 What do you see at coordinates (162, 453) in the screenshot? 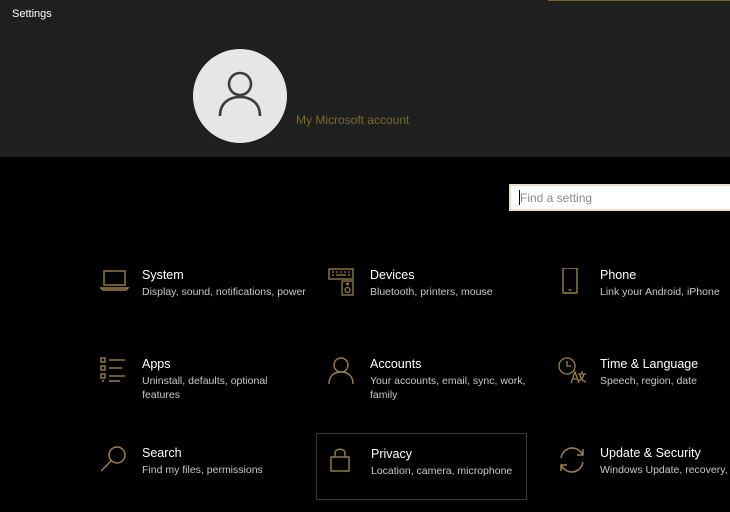
I see `category-search-name: Search` at bounding box center [162, 453].